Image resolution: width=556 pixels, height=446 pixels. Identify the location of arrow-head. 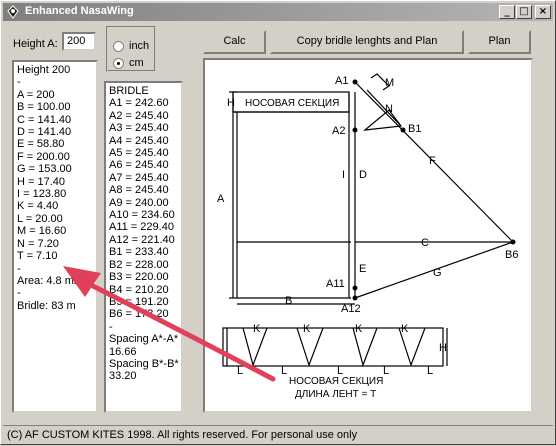
(82, 281).